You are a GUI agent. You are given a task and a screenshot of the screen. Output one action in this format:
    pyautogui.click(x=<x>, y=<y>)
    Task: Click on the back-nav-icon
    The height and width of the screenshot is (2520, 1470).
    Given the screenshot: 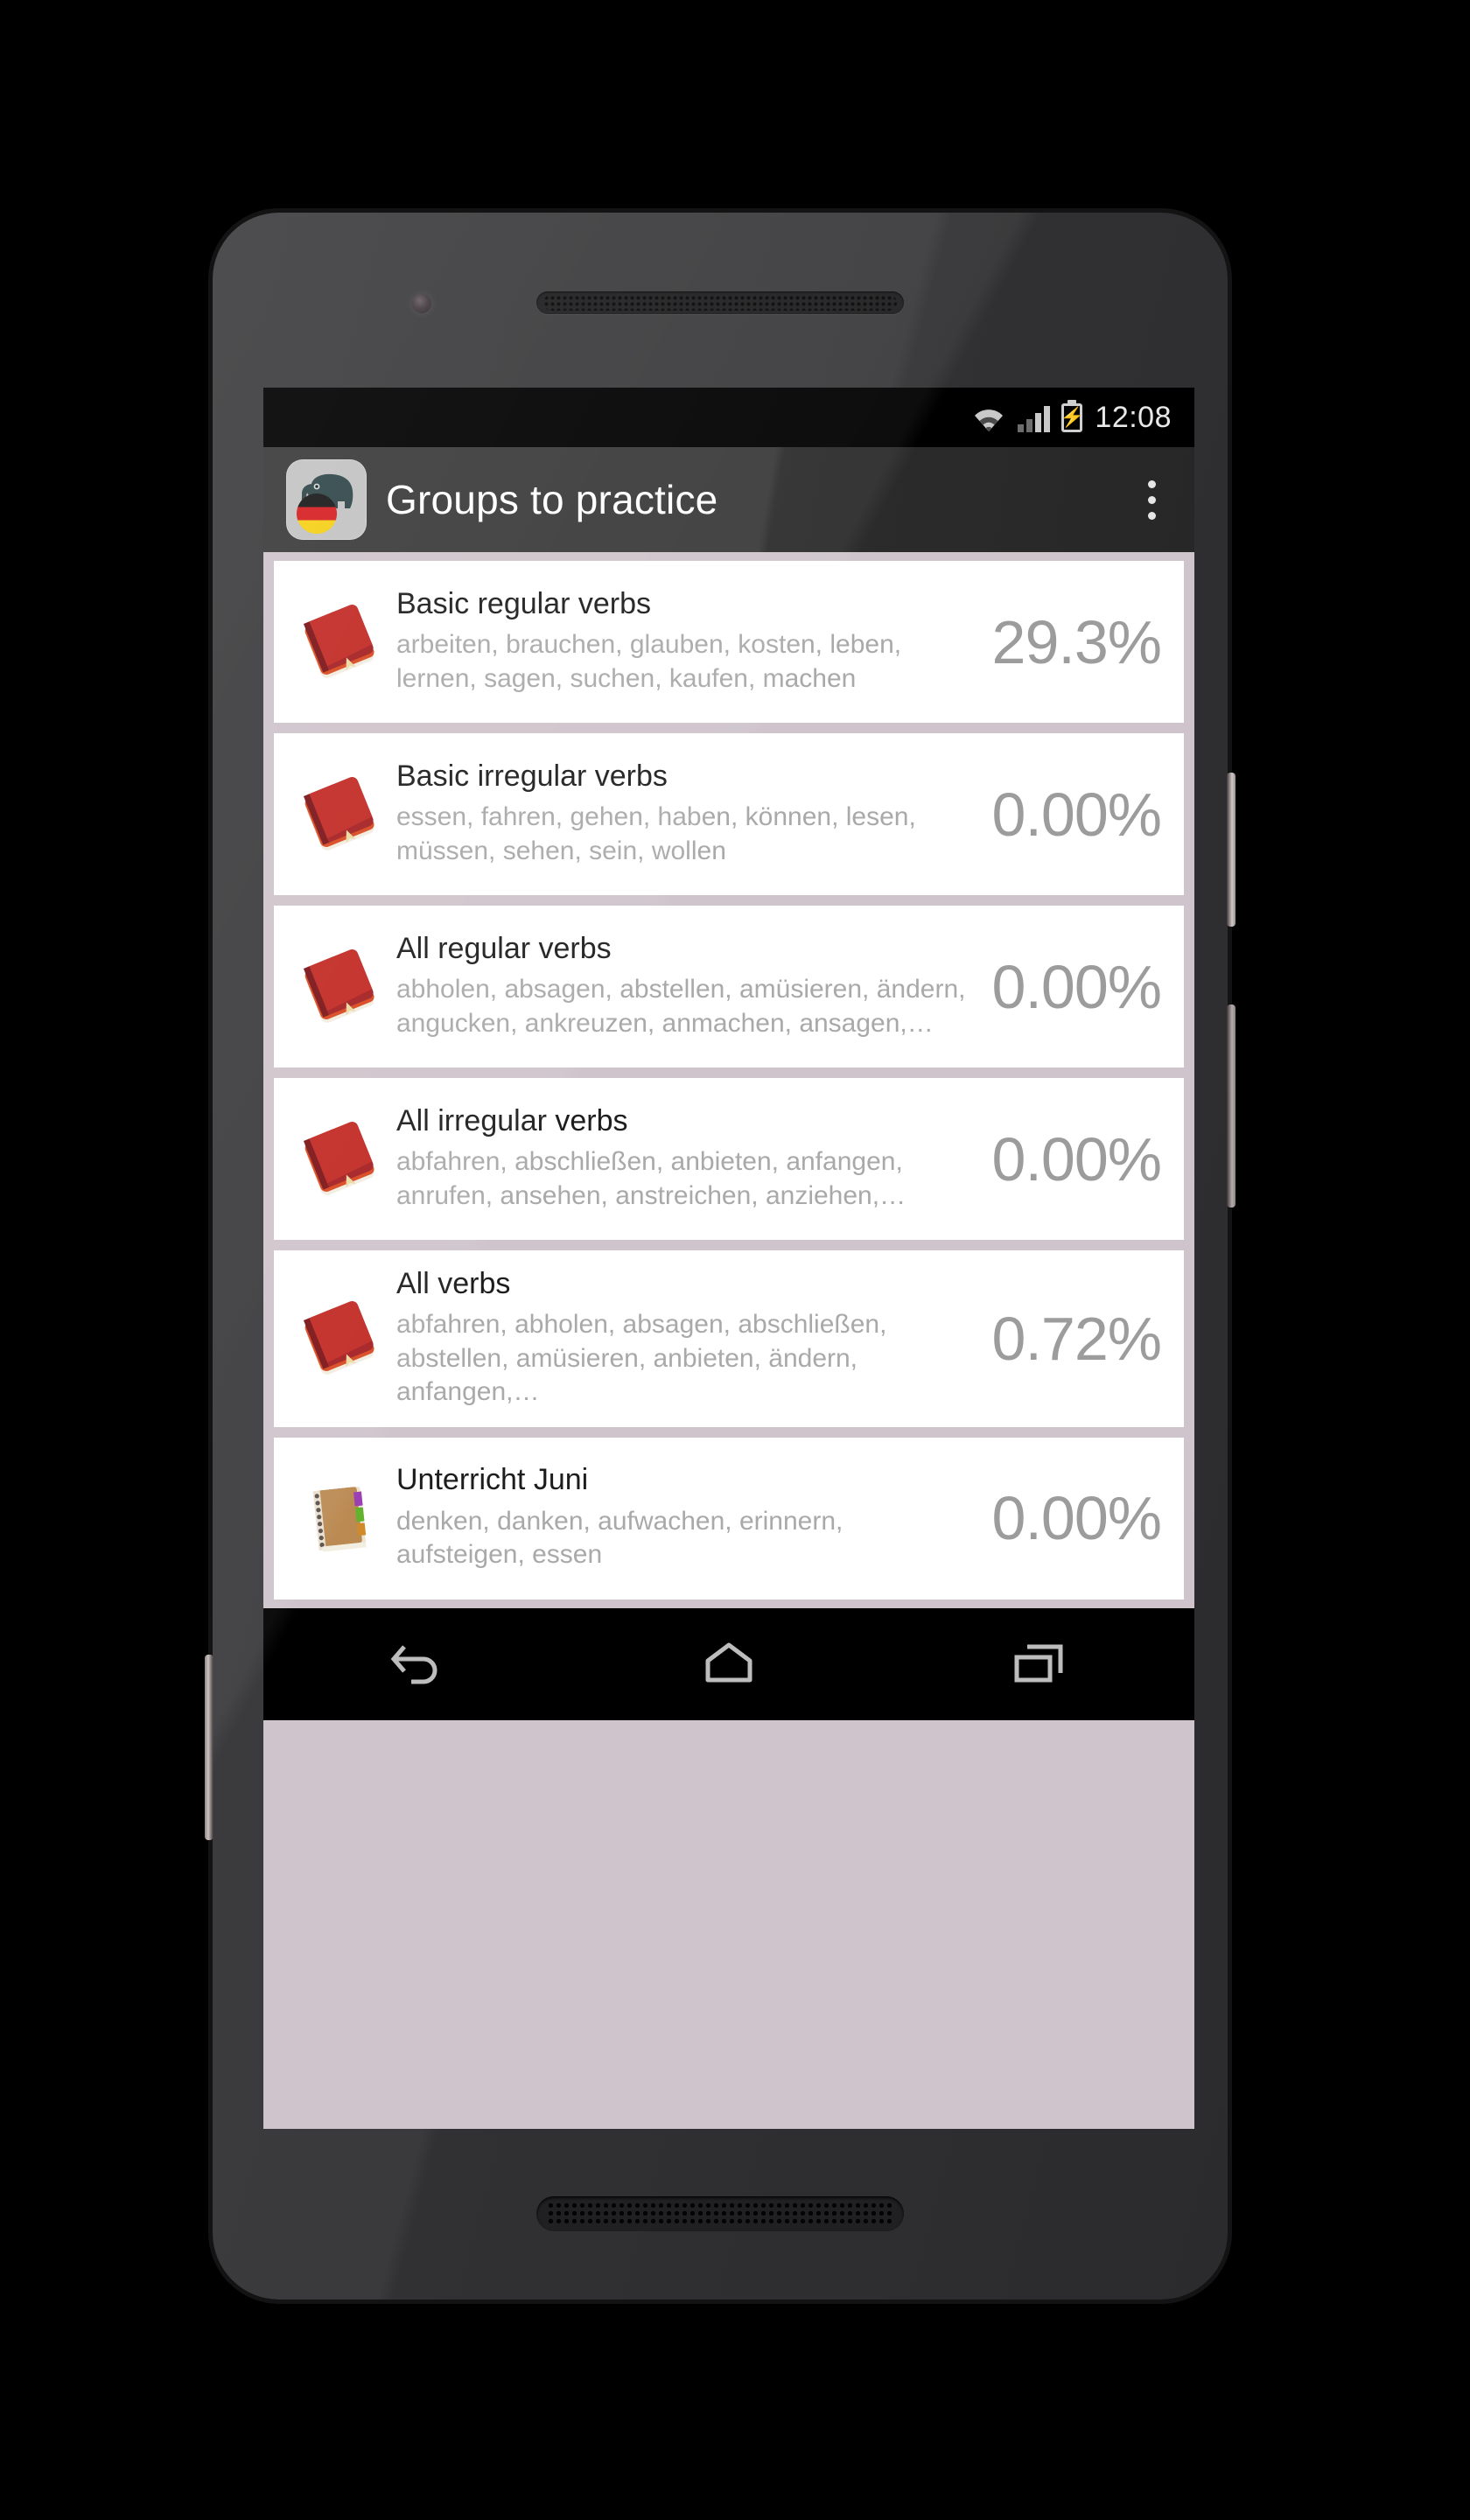 What is the action you would take?
    pyautogui.click(x=418, y=1664)
    